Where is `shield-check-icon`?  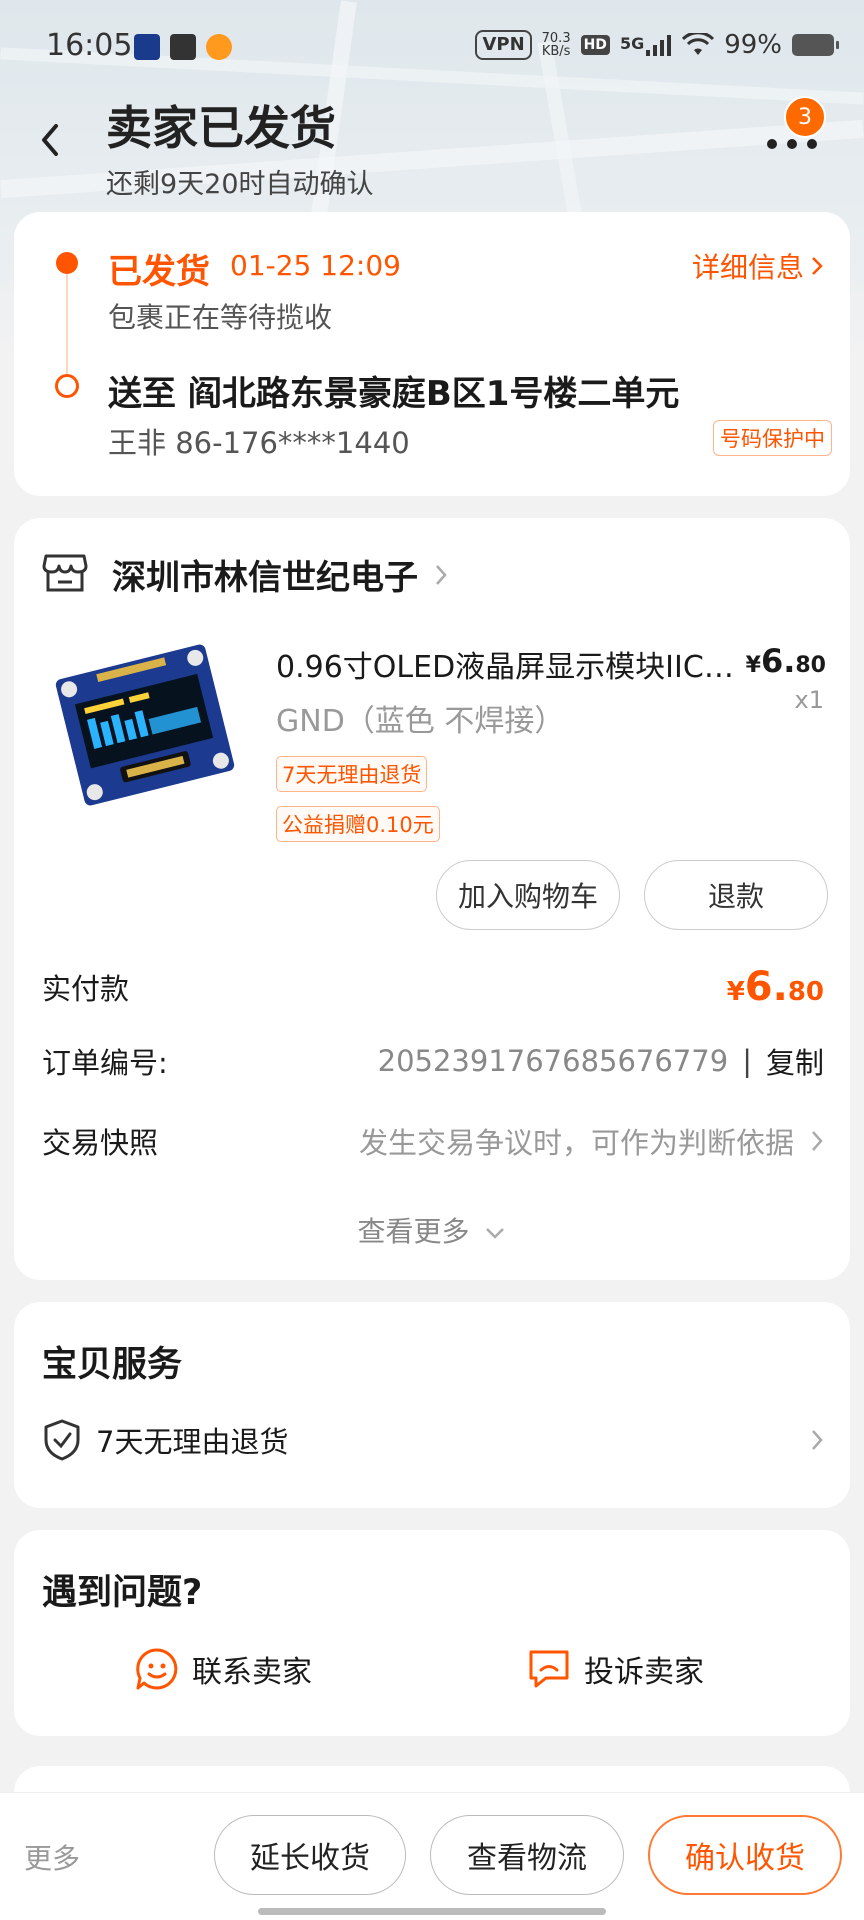
shield-check-icon is located at coordinates (62, 1440).